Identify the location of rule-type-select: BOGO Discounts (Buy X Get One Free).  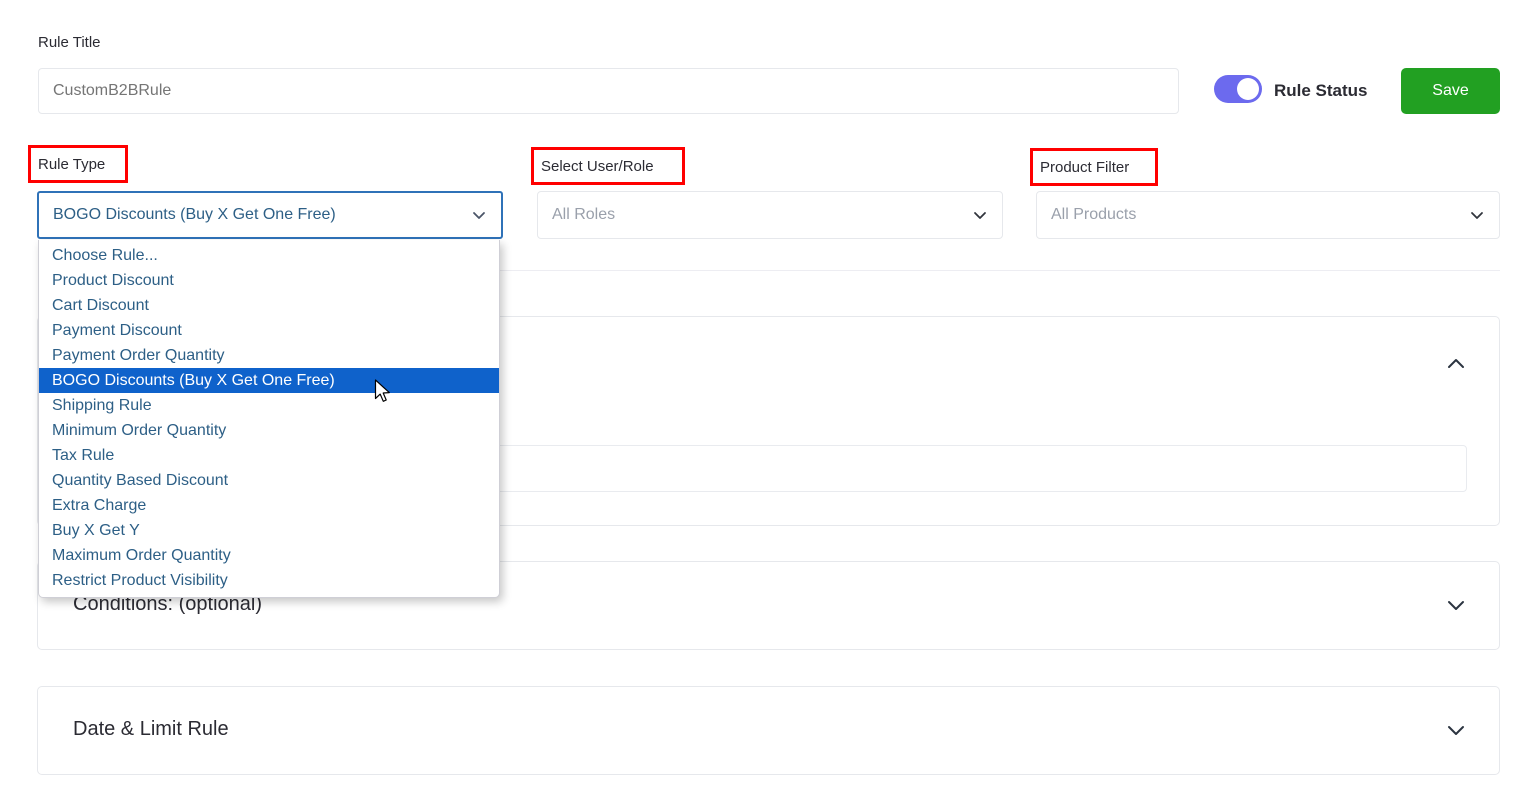
(270, 215).